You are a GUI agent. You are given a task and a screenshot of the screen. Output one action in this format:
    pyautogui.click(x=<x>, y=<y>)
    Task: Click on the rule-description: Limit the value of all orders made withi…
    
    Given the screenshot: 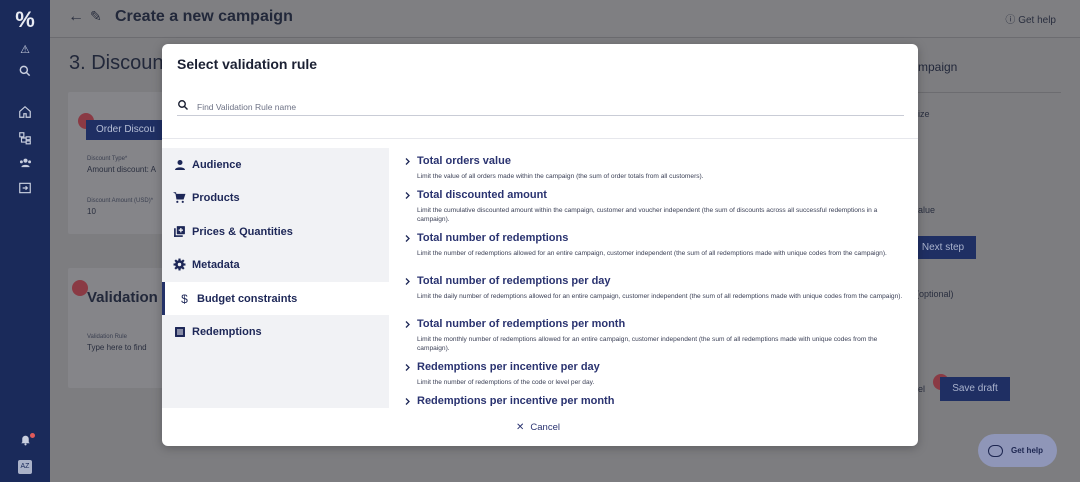 What is the action you would take?
    pyautogui.click(x=560, y=176)
    